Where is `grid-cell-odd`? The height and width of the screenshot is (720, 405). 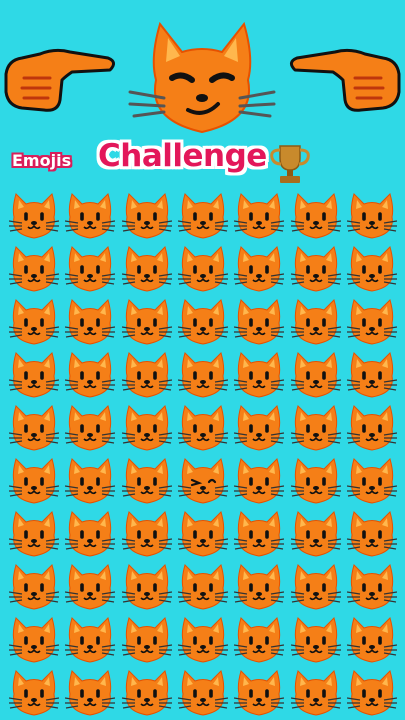
grid-cell-odd is located at coordinates (203, 481).